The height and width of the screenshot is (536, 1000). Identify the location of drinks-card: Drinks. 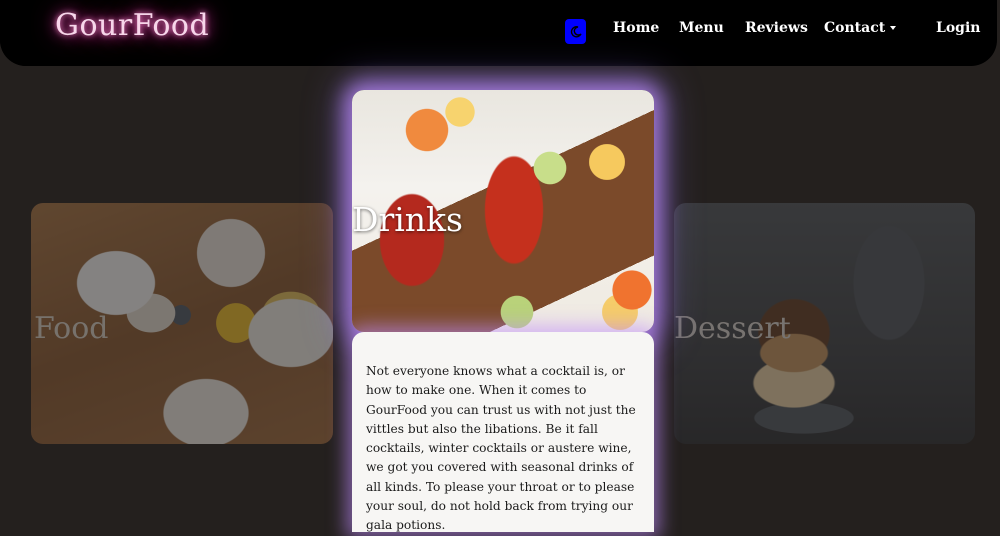
(503, 211).